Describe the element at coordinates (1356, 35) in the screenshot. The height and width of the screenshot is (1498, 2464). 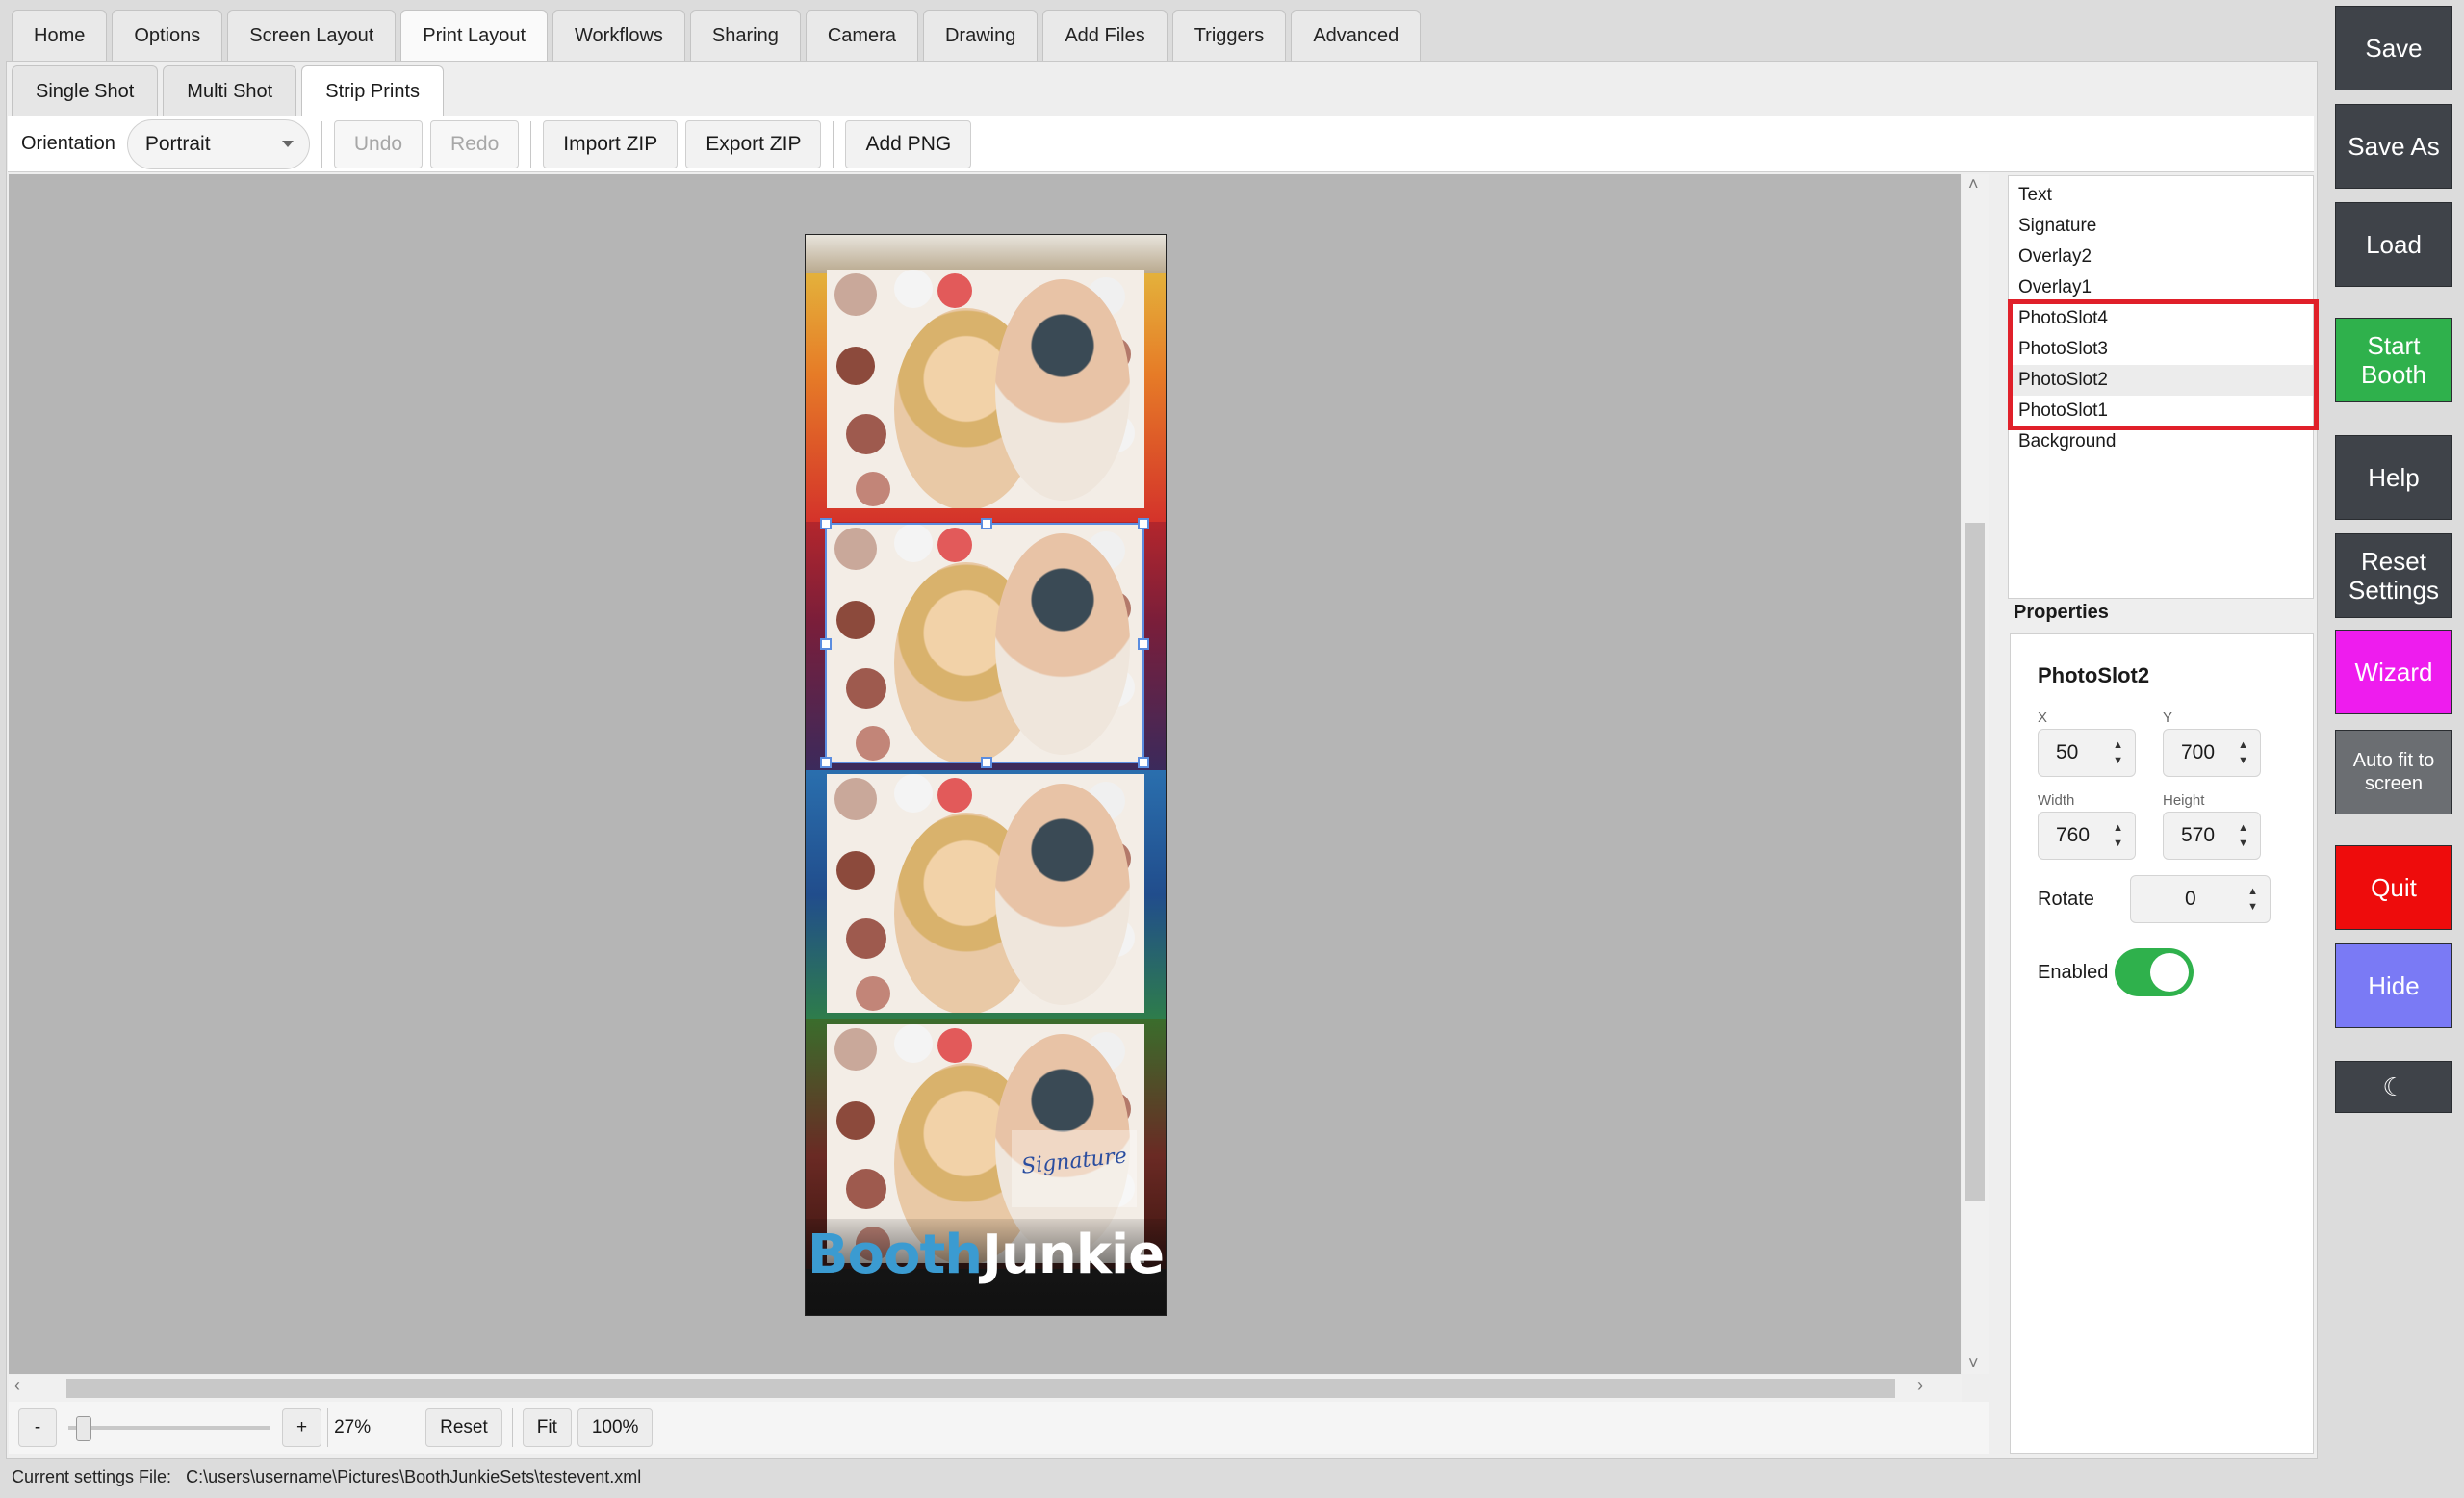
I see `tab-advanced: Advanced` at that location.